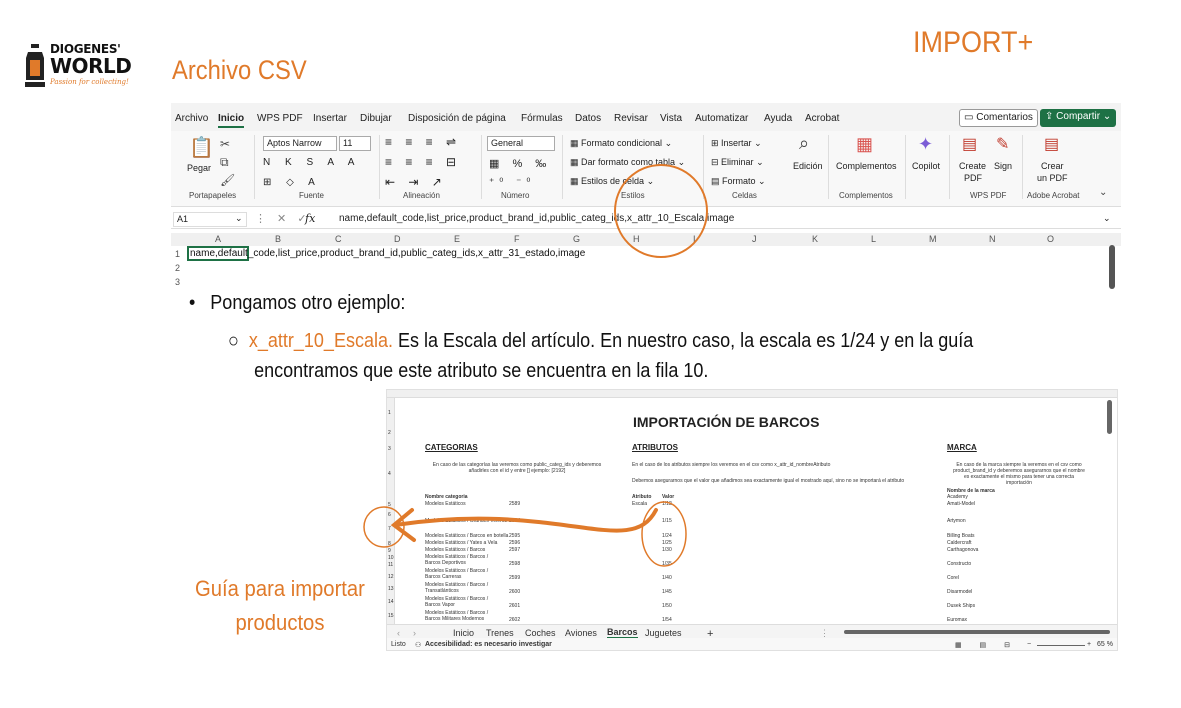 This screenshot has height=708, width=1181. What do you see at coordinates (1089, 644) in the screenshot?
I see `zoom-in-icon: +` at bounding box center [1089, 644].